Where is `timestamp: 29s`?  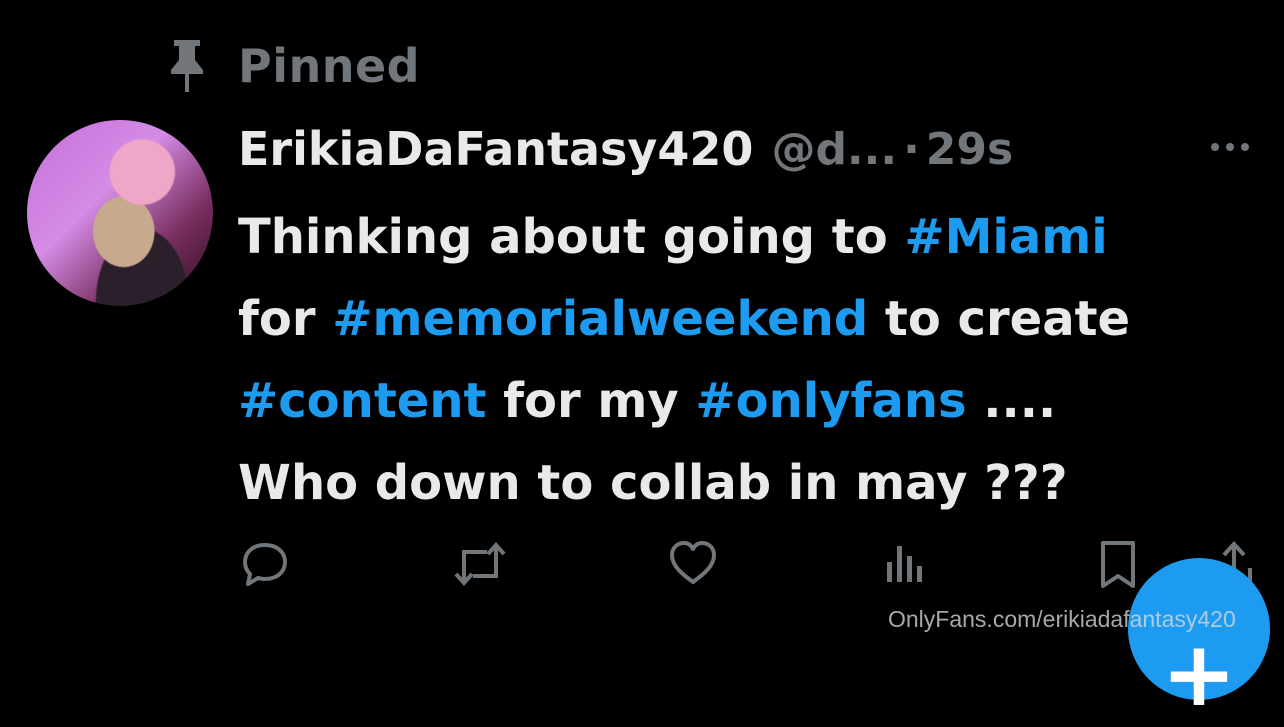
timestamp: 29s is located at coordinates (969, 149).